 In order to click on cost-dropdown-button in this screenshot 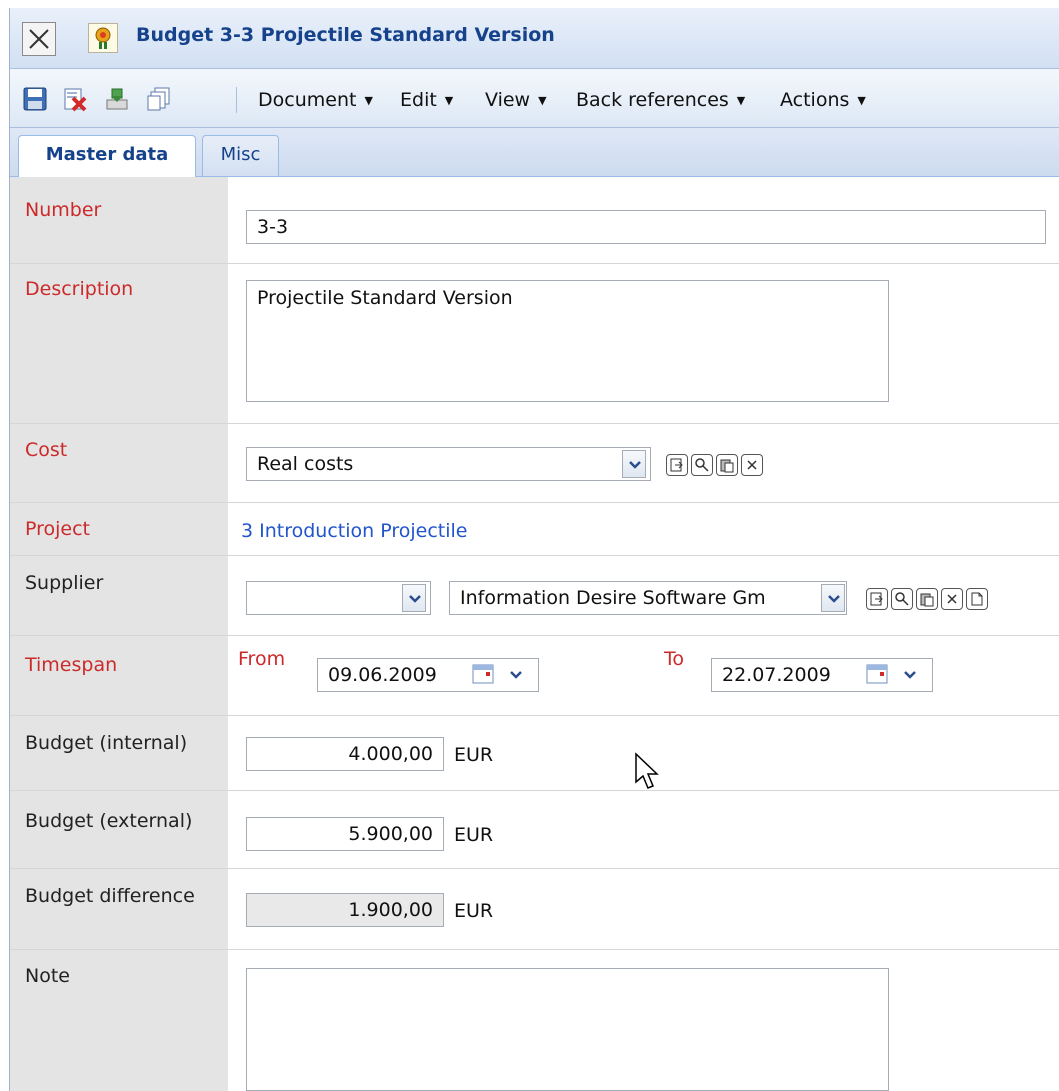, I will do `click(634, 464)`.